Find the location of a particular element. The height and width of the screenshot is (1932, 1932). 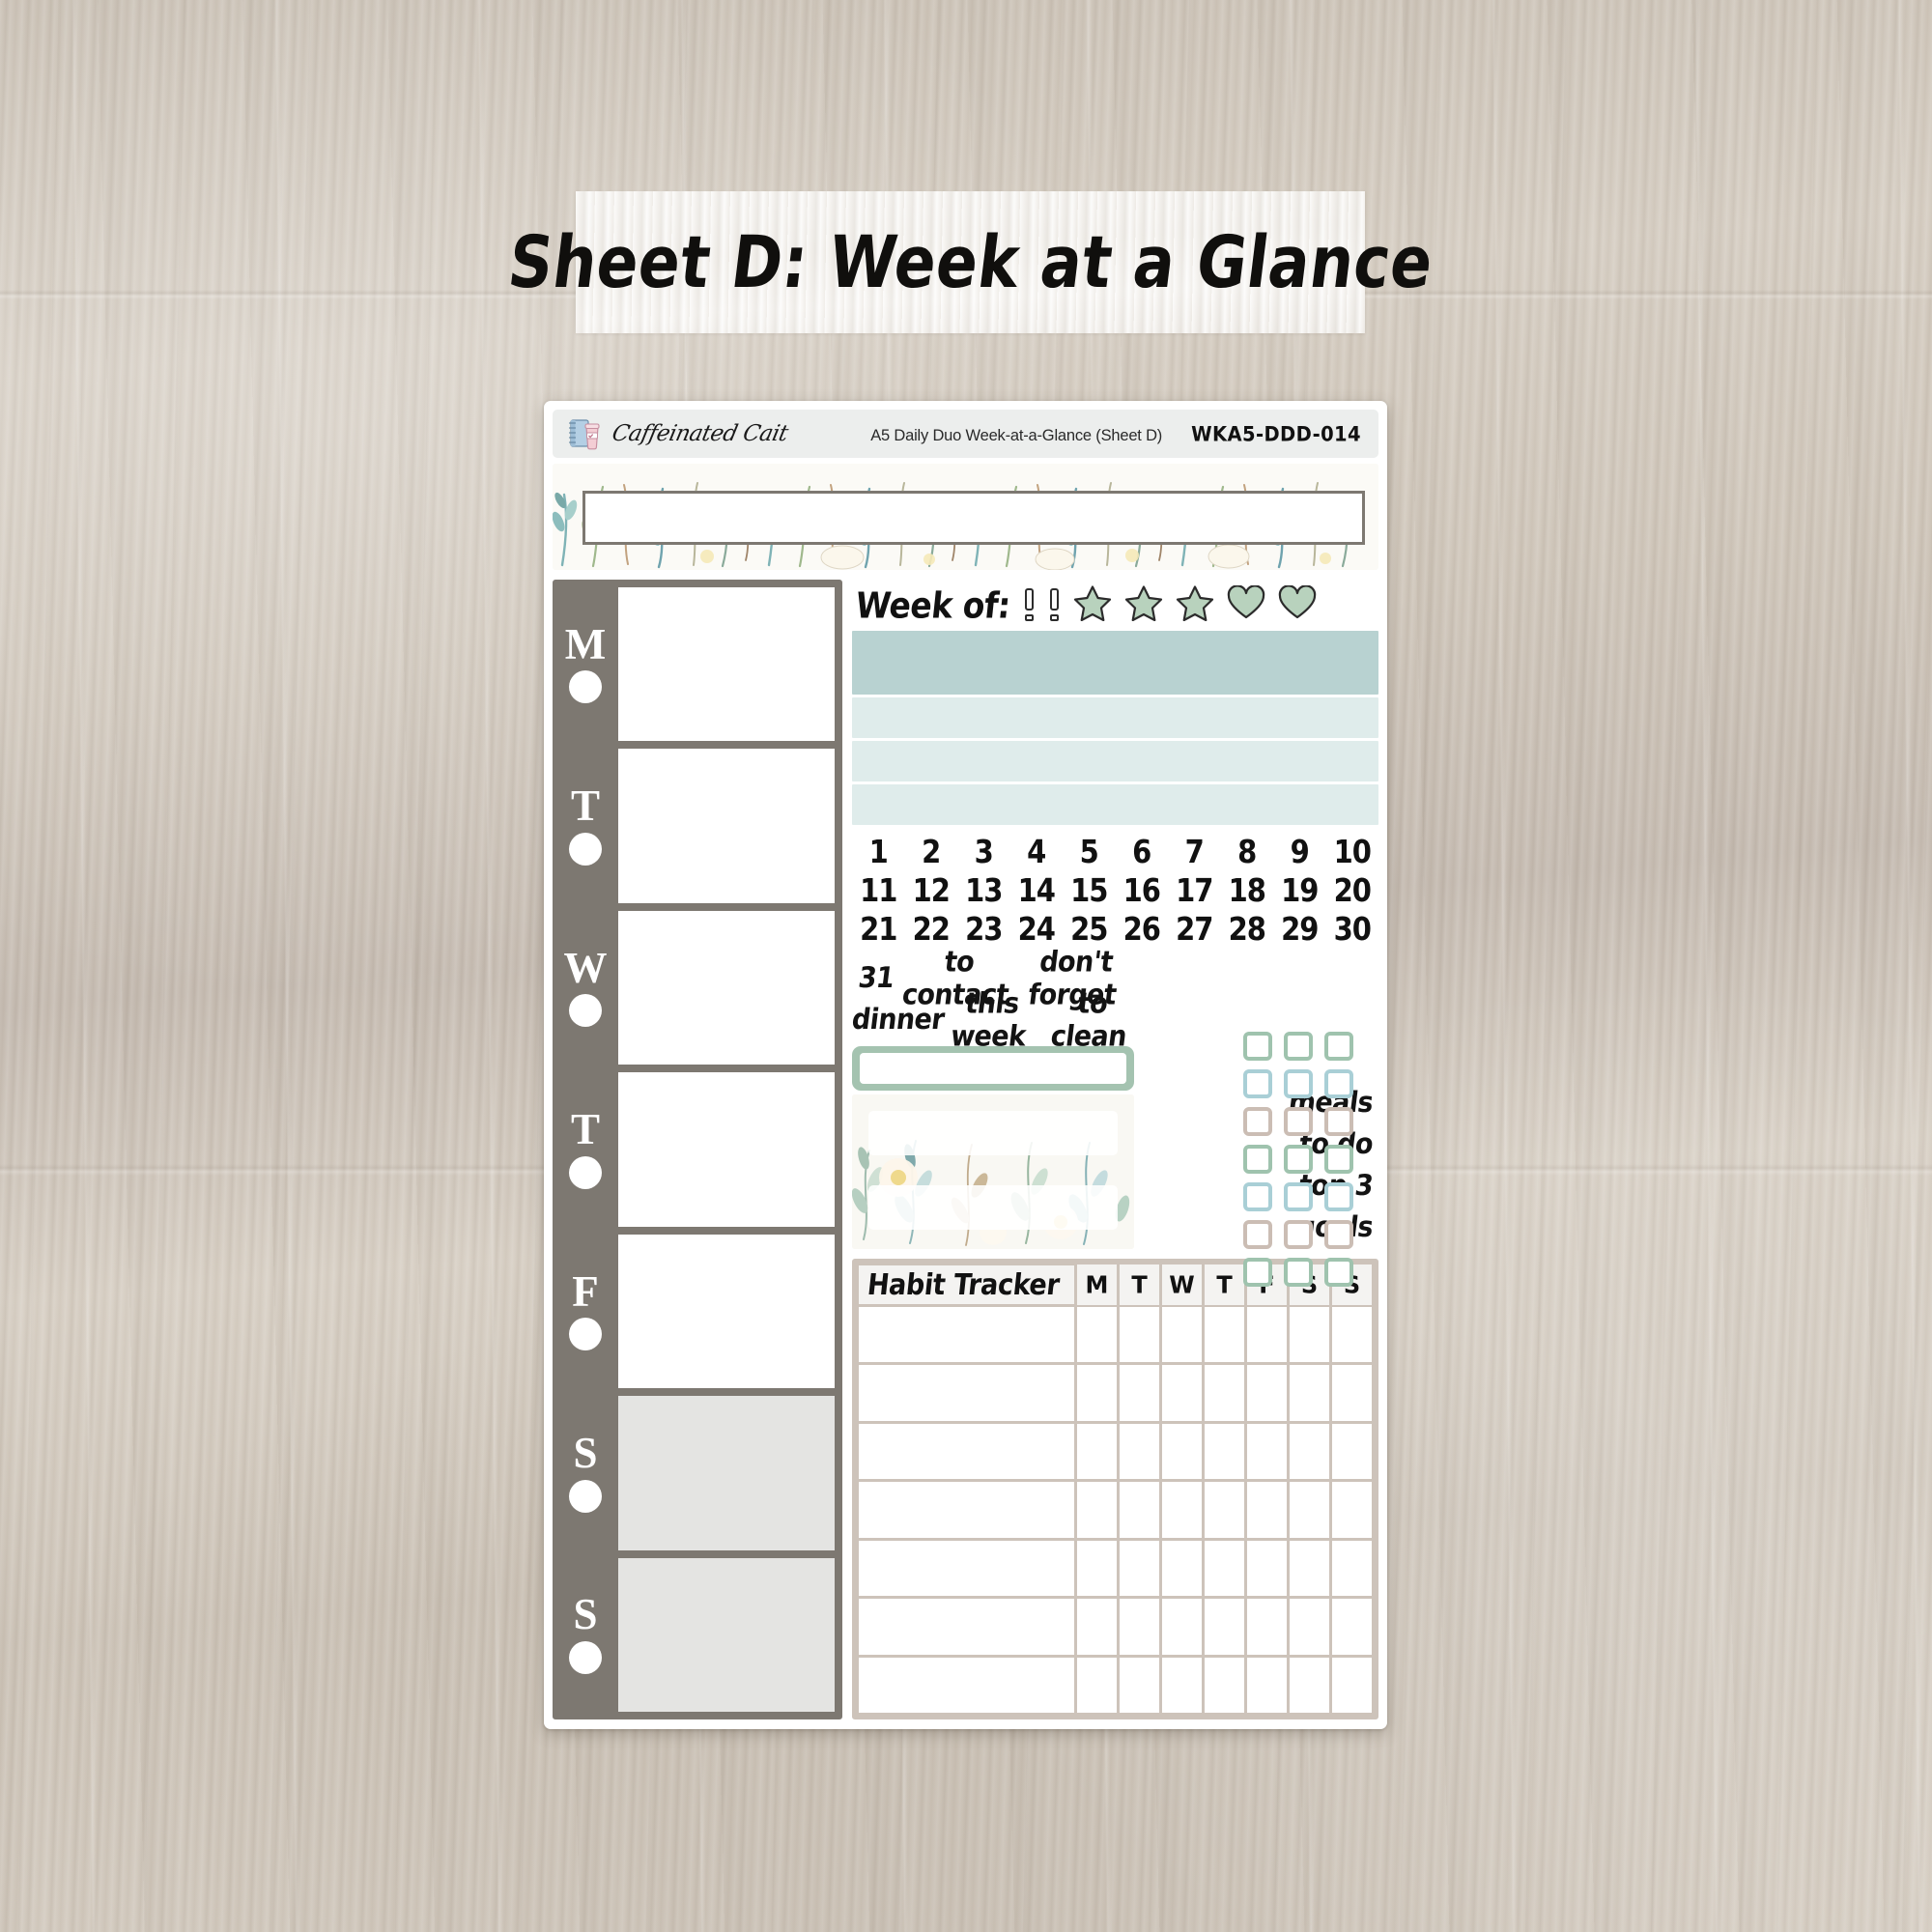

date-number: 16 is located at coordinates (1142, 890).